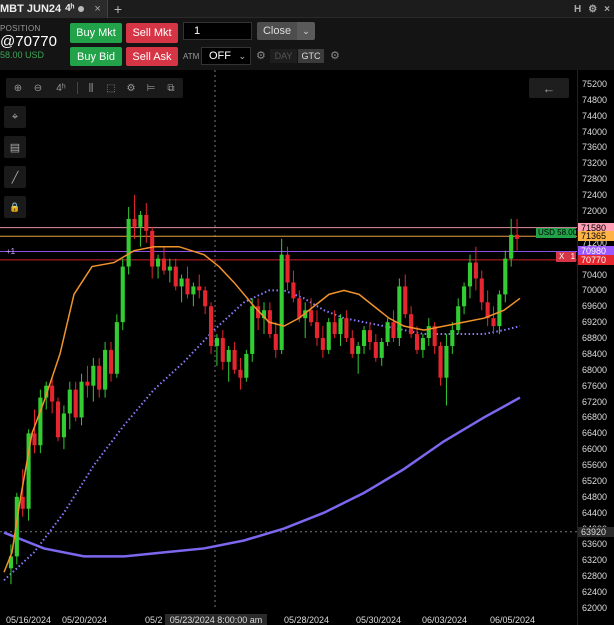 The height and width of the screenshot is (625, 614). Describe the element at coordinates (261, 55) in the screenshot. I see `atm-settings-icon: ⚙` at that location.